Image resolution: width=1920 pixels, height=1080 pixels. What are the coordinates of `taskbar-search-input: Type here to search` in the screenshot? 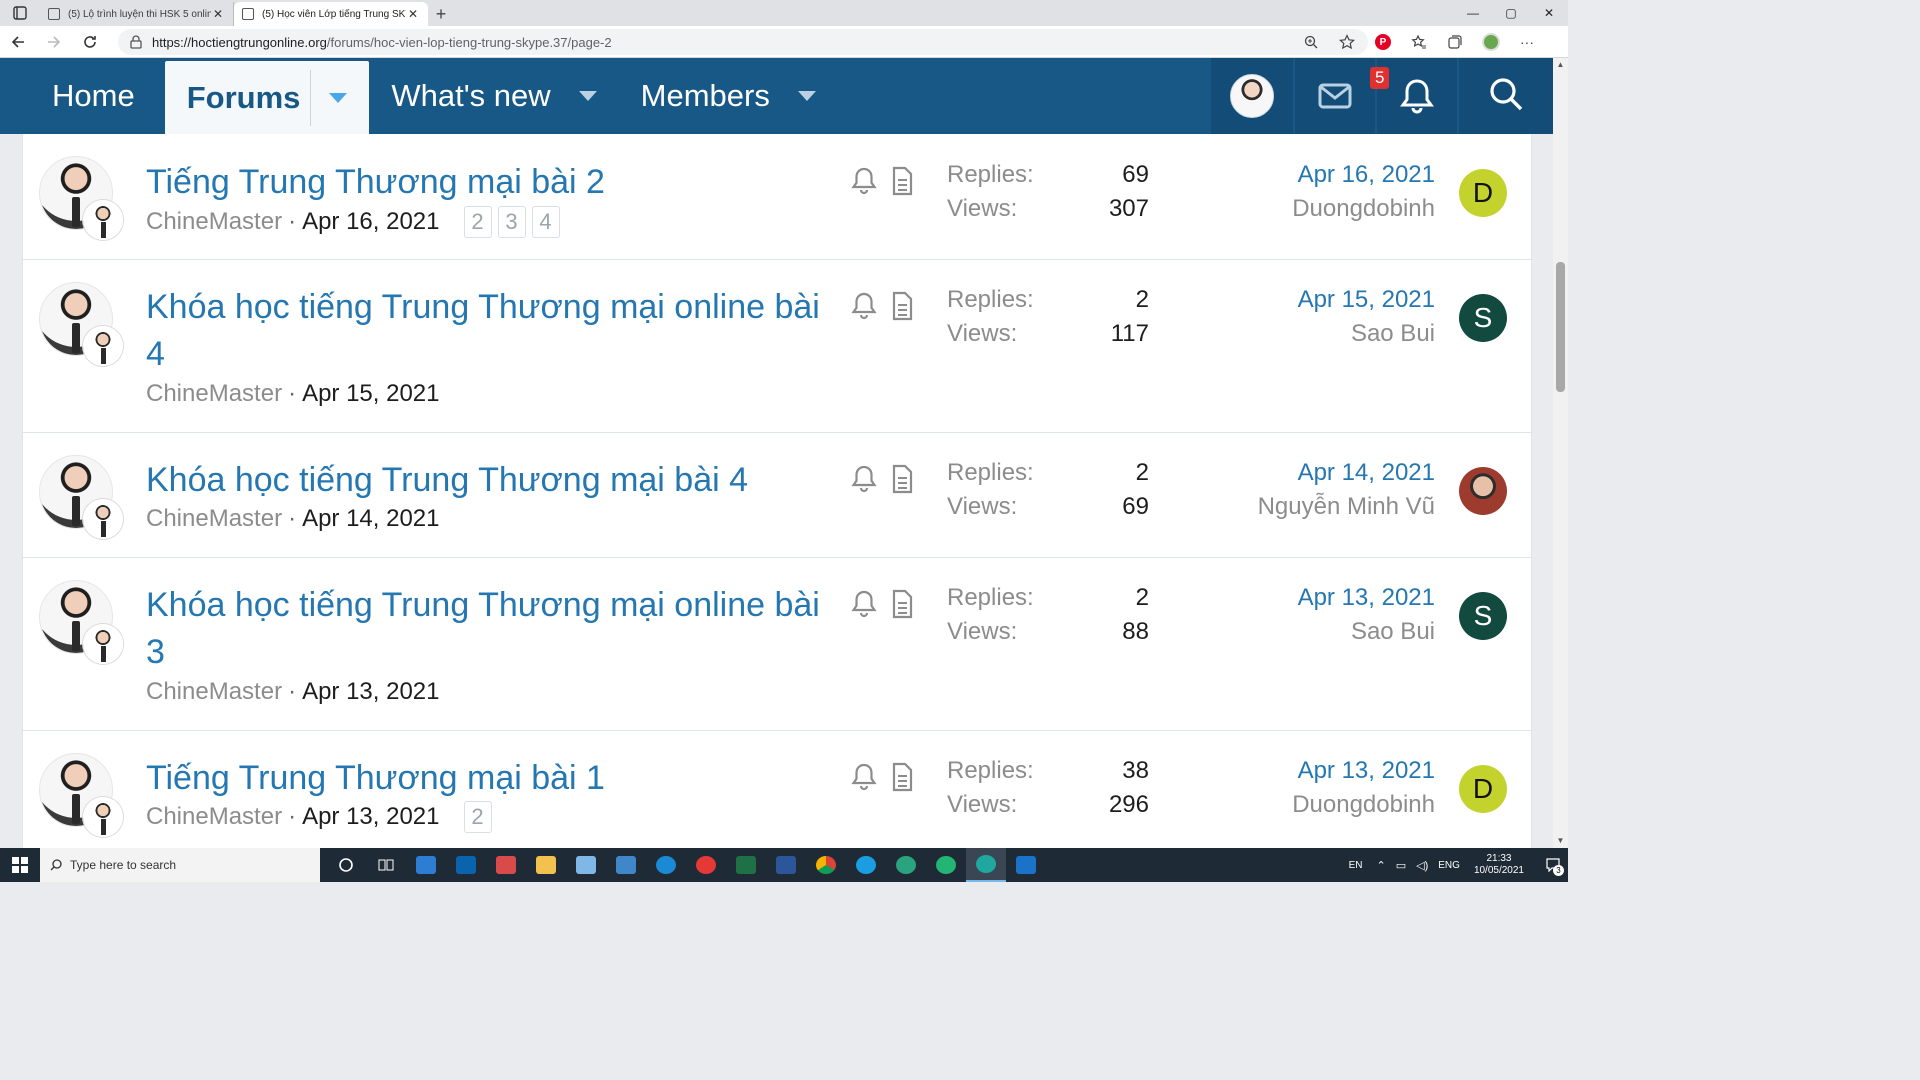 It's located at (180, 865).